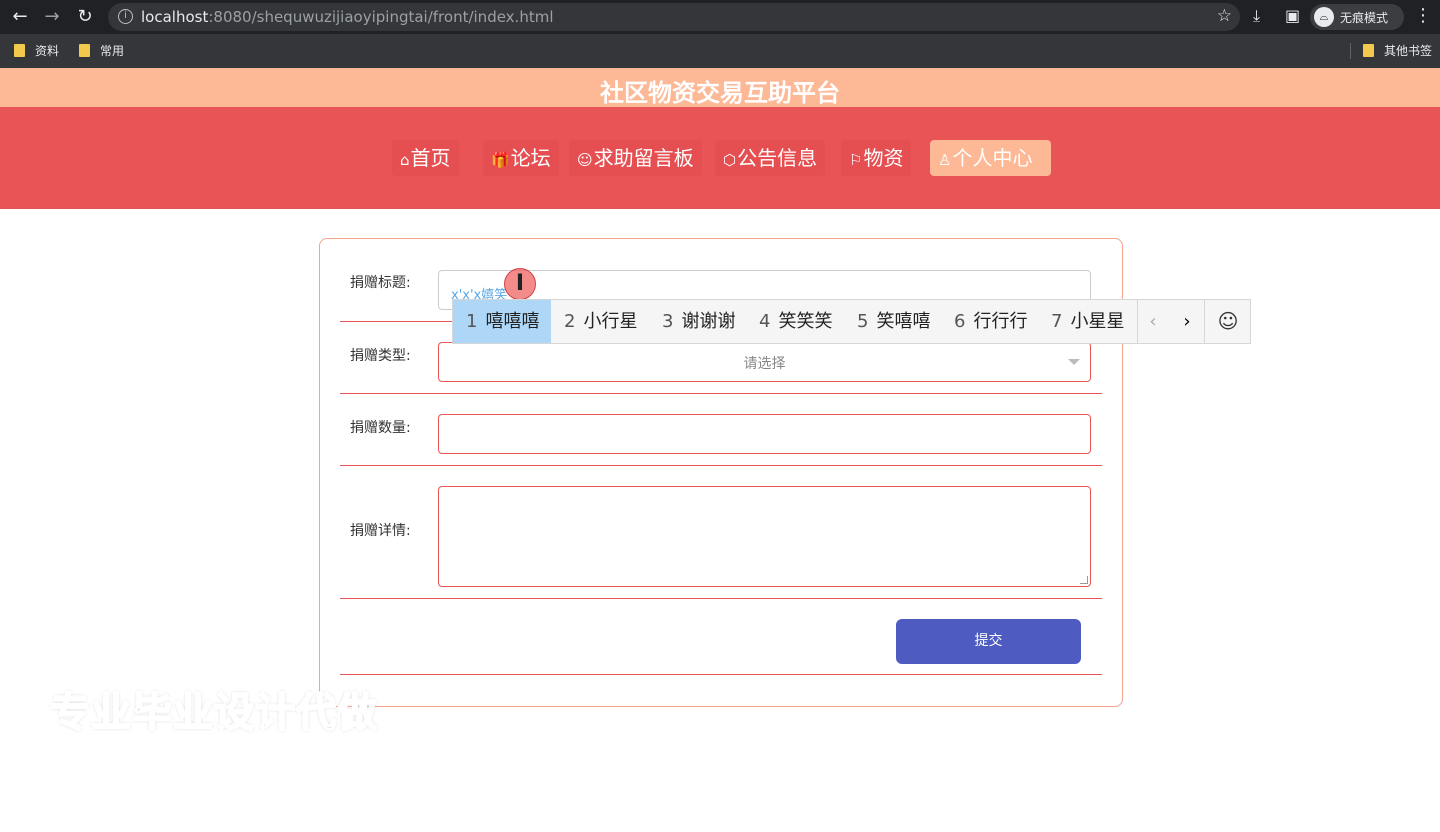 Image resolution: width=1440 pixels, height=832 pixels. I want to click on ime-candidate: 7 小星星, so click(1087, 321).